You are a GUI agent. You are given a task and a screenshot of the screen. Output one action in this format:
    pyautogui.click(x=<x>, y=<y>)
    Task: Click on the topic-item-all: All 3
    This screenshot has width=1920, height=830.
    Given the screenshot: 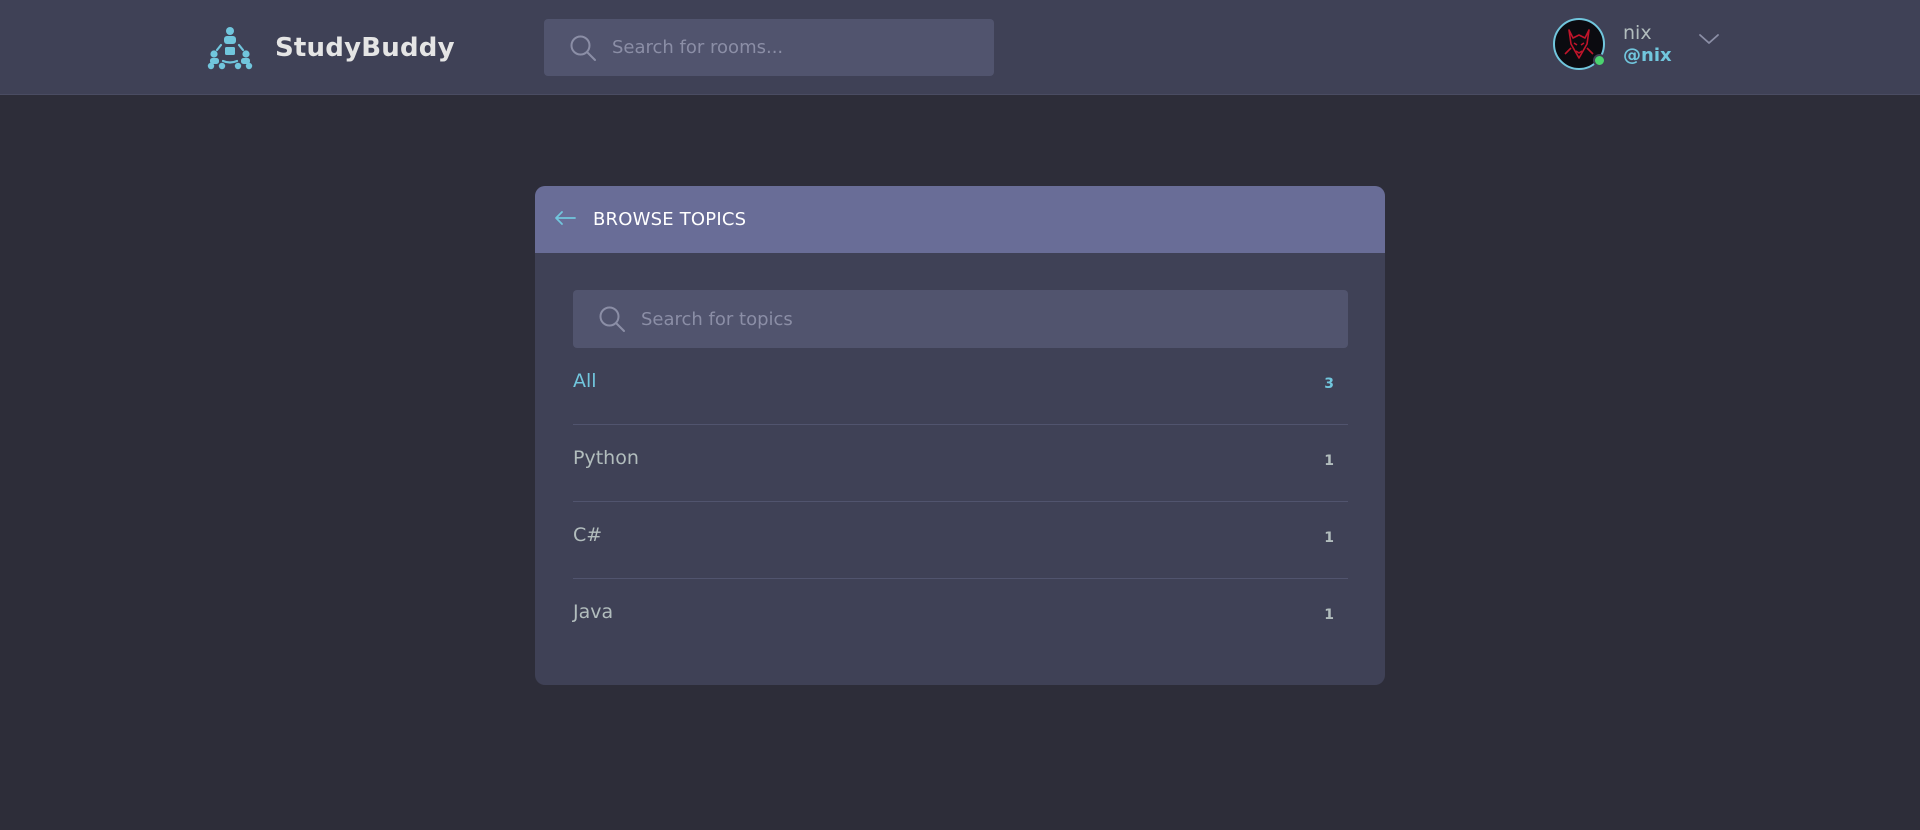 What is the action you would take?
    pyautogui.click(x=960, y=386)
    